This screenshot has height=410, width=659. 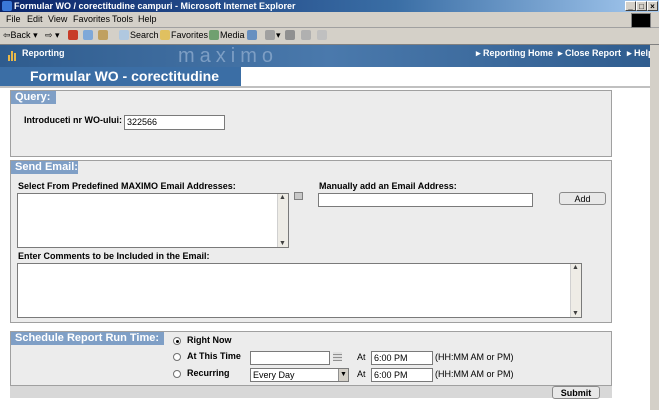 I want to click on history-icon, so click(x=252, y=35).